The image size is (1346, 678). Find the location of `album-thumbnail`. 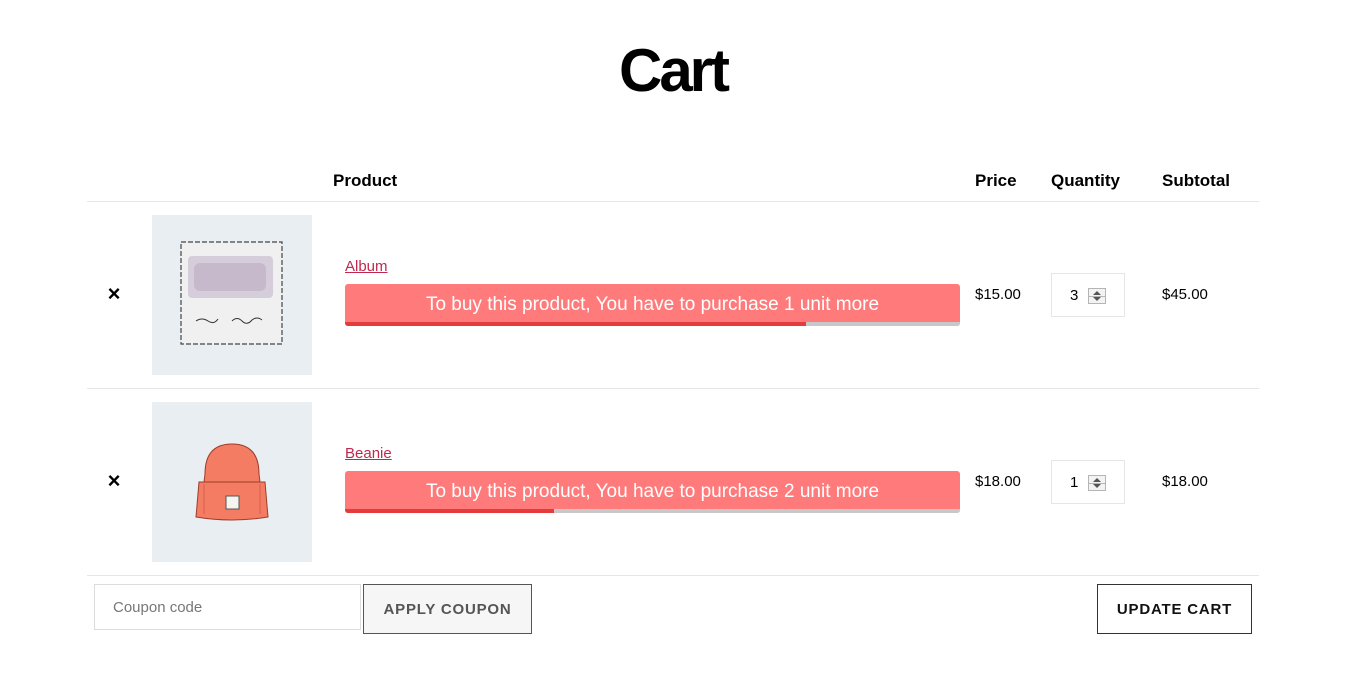

album-thumbnail is located at coordinates (232, 295).